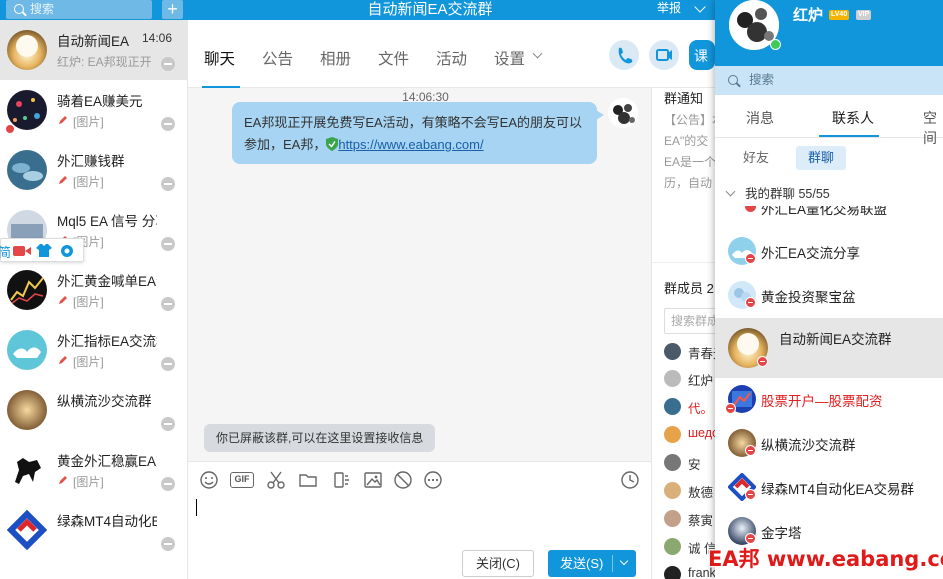 Image resolution: width=943 pixels, height=579 pixels. What do you see at coordinates (104, 401) in the screenshot?
I see `conversation-name: 纵横流沙交流群` at bounding box center [104, 401].